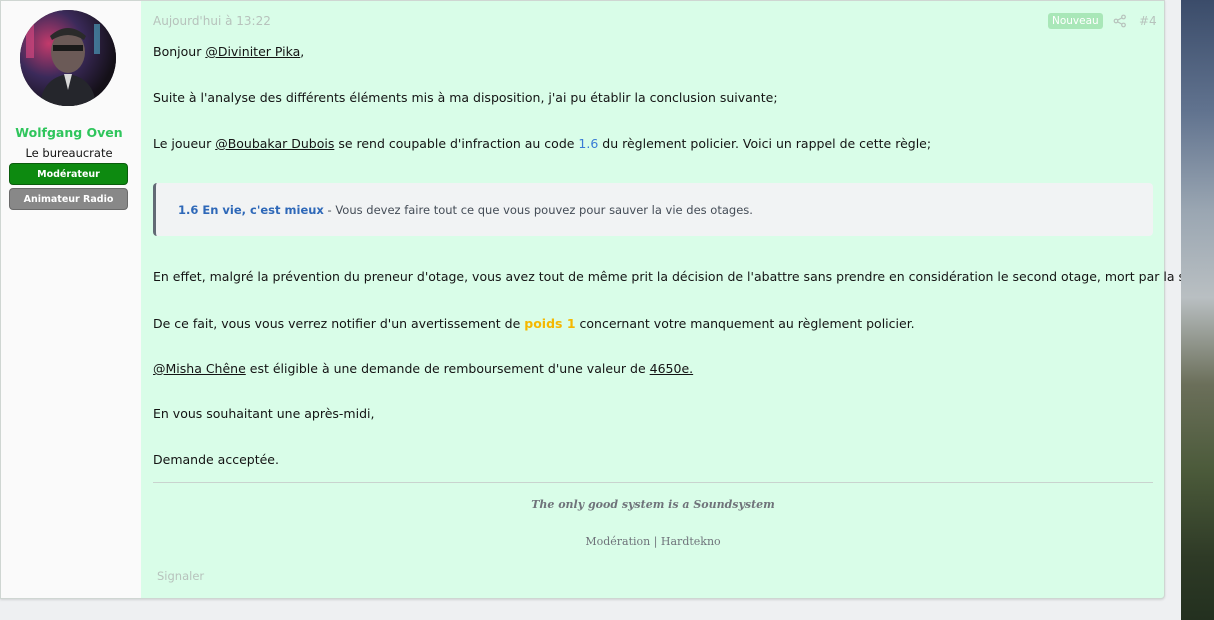 This screenshot has height=620, width=1214. I want to click on share-icon, so click(1120, 20).